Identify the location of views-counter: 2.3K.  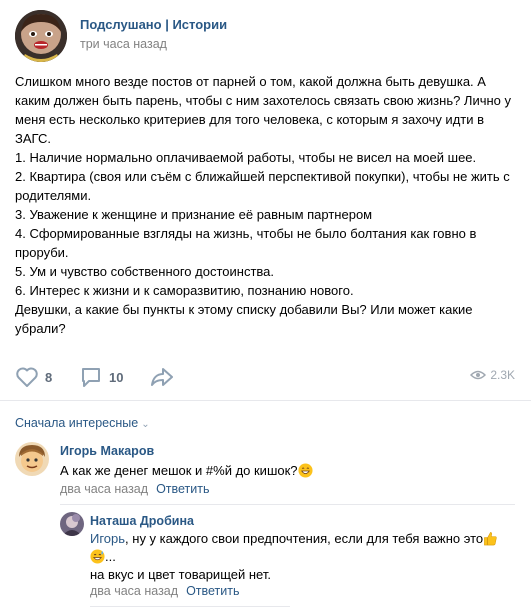
(492, 375).